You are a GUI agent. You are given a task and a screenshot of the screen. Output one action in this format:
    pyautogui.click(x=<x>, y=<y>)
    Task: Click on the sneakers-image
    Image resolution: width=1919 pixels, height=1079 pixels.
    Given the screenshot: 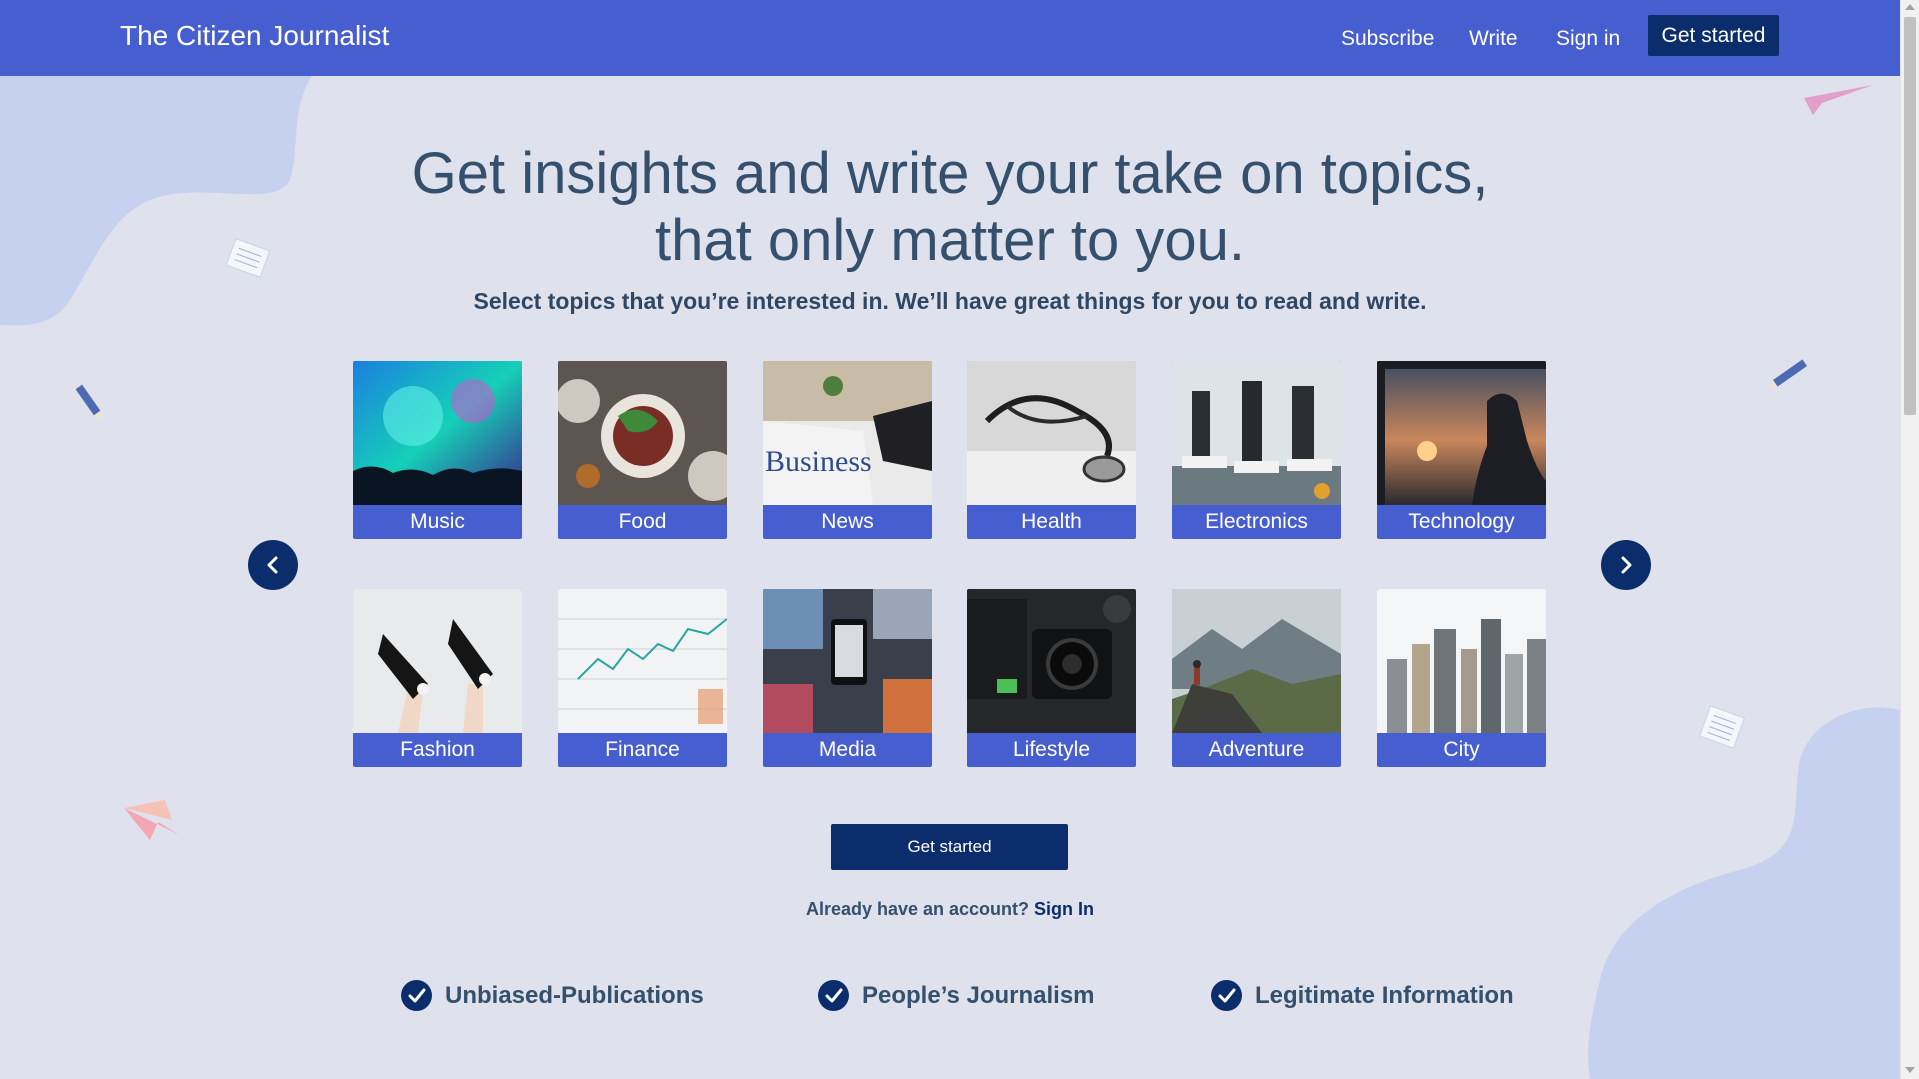 What is the action you would take?
    pyautogui.click(x=437, y=661)
    